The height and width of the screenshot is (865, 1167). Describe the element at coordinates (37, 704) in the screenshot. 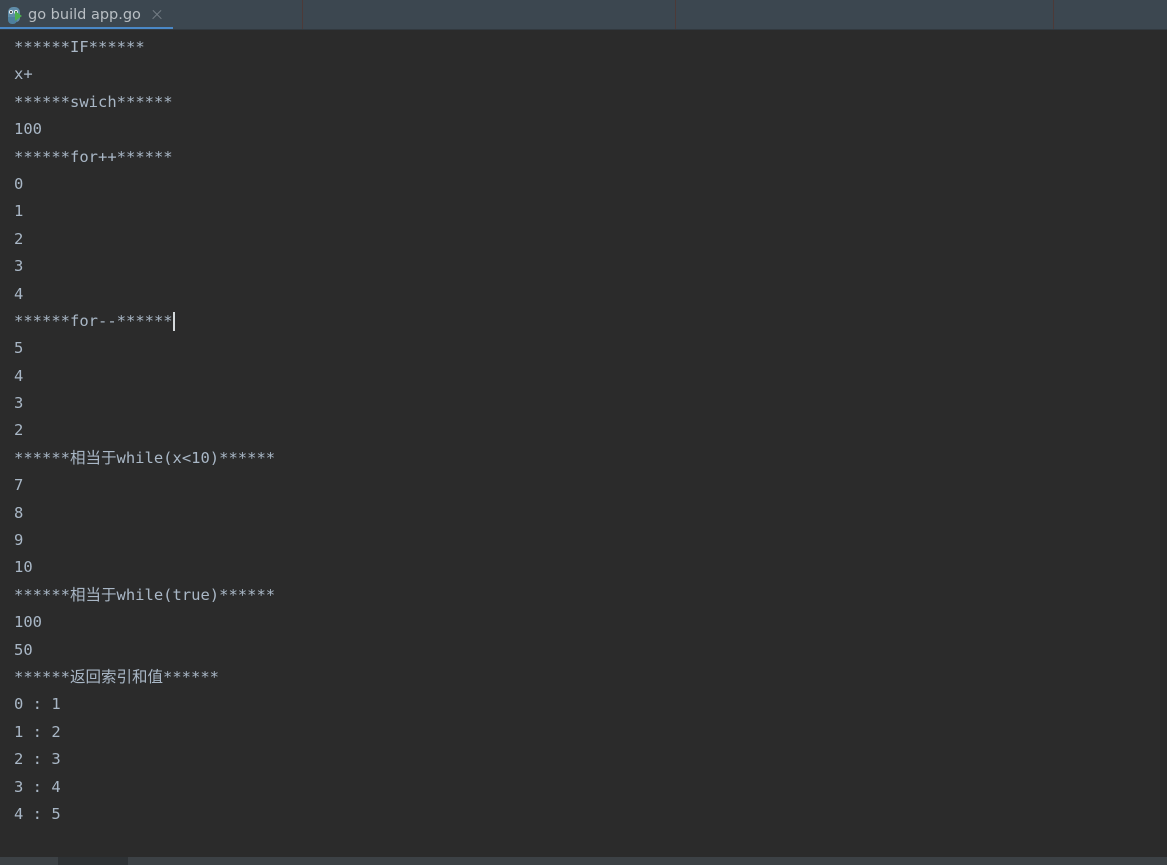

I see `console-line: 0 : 1` at that location.